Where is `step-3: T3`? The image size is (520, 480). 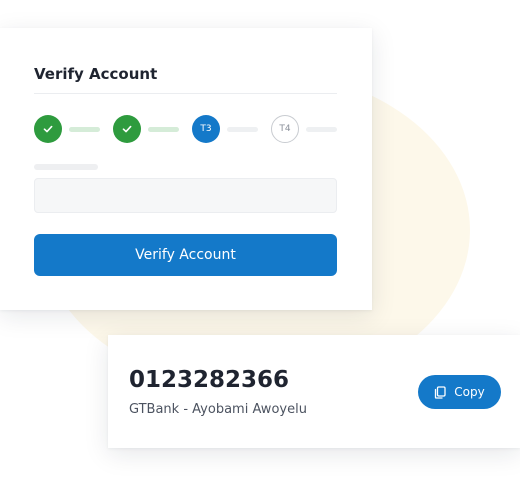
step-3: T3 is located at coordinates (206, 129).